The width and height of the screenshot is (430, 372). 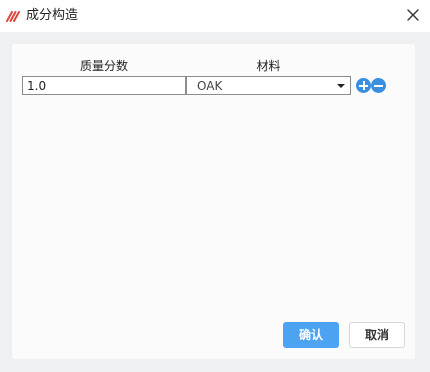 I want to click on close-icon, so click(x=413, y=15).